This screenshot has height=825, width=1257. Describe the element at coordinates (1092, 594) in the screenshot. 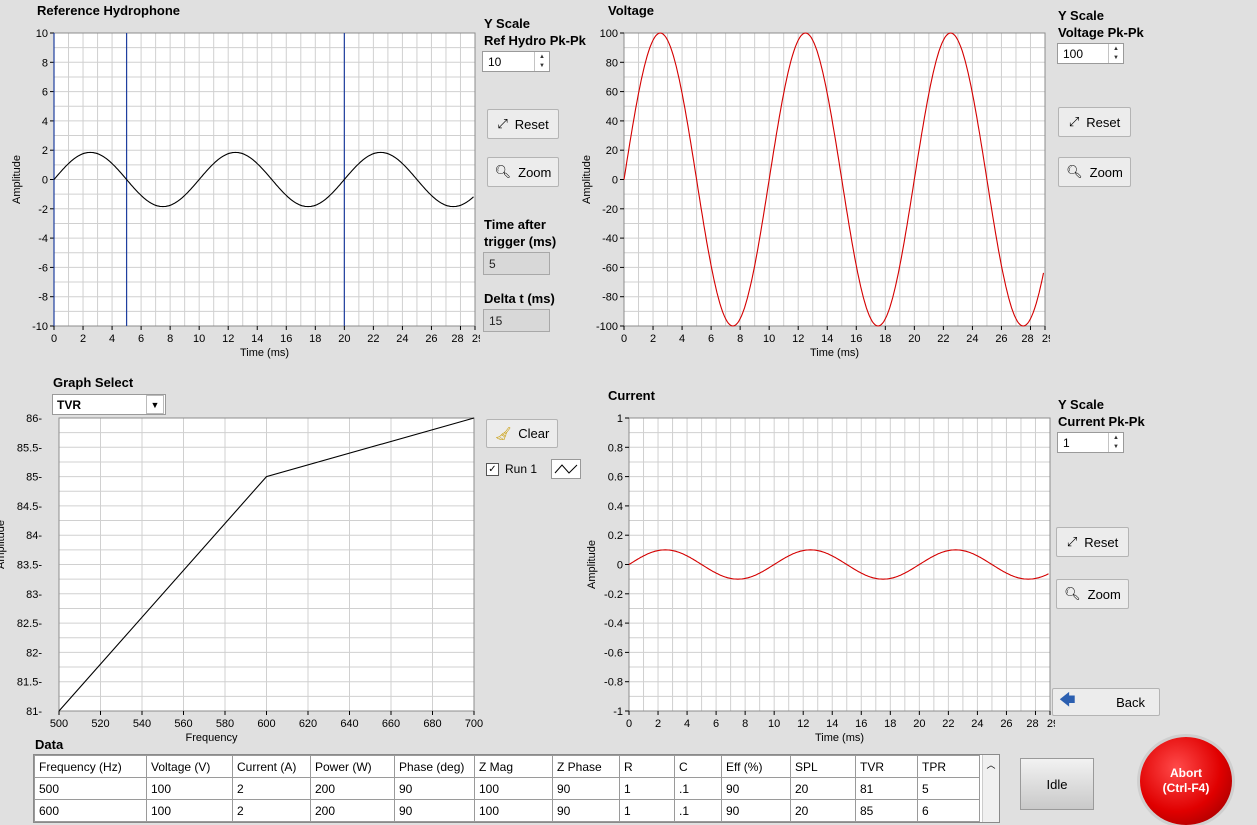

I see `current-zoom-button: 🔍︎ Zoom` at that location.